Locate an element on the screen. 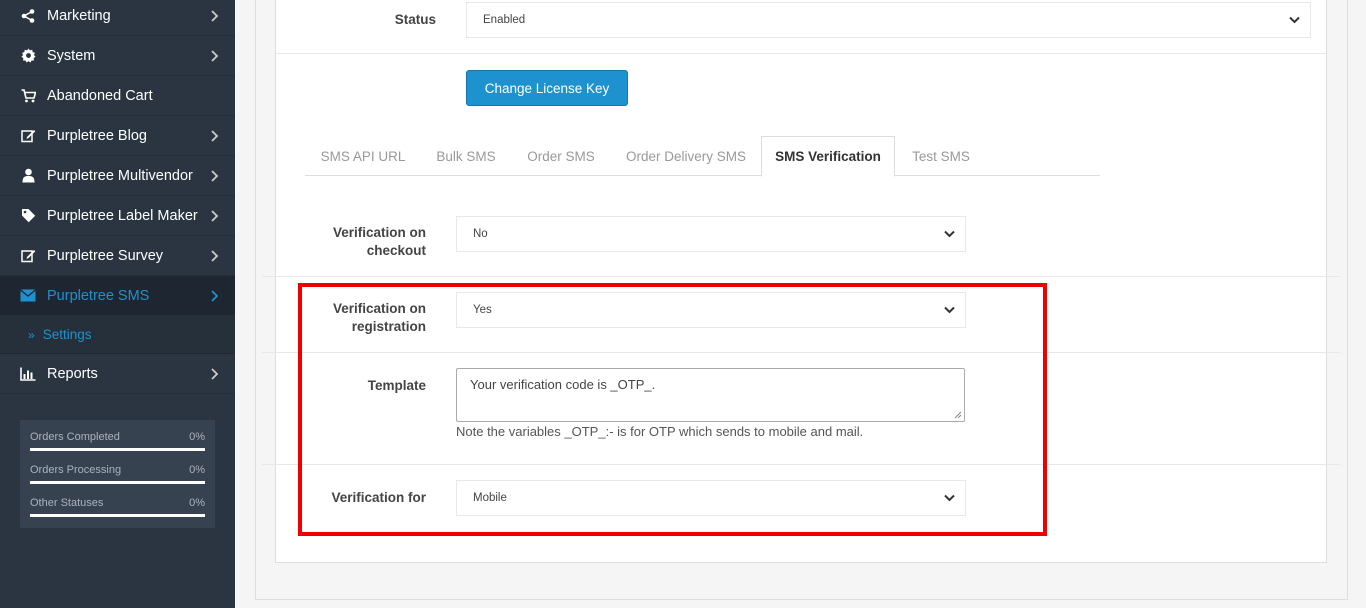 This screenshot has height=608, width=1366. status-value: Enabled is located at coordinates (504, 20).